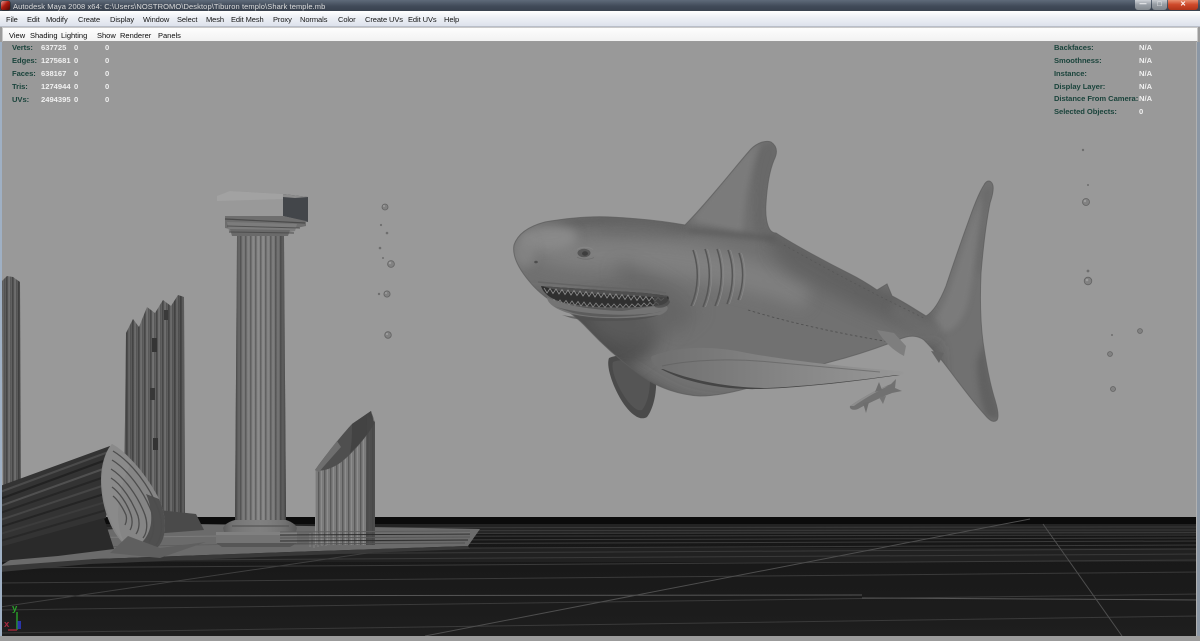 The width and height of the screenshot is (1200, 641). I want to click on svg-text: y, so click(15, 608).